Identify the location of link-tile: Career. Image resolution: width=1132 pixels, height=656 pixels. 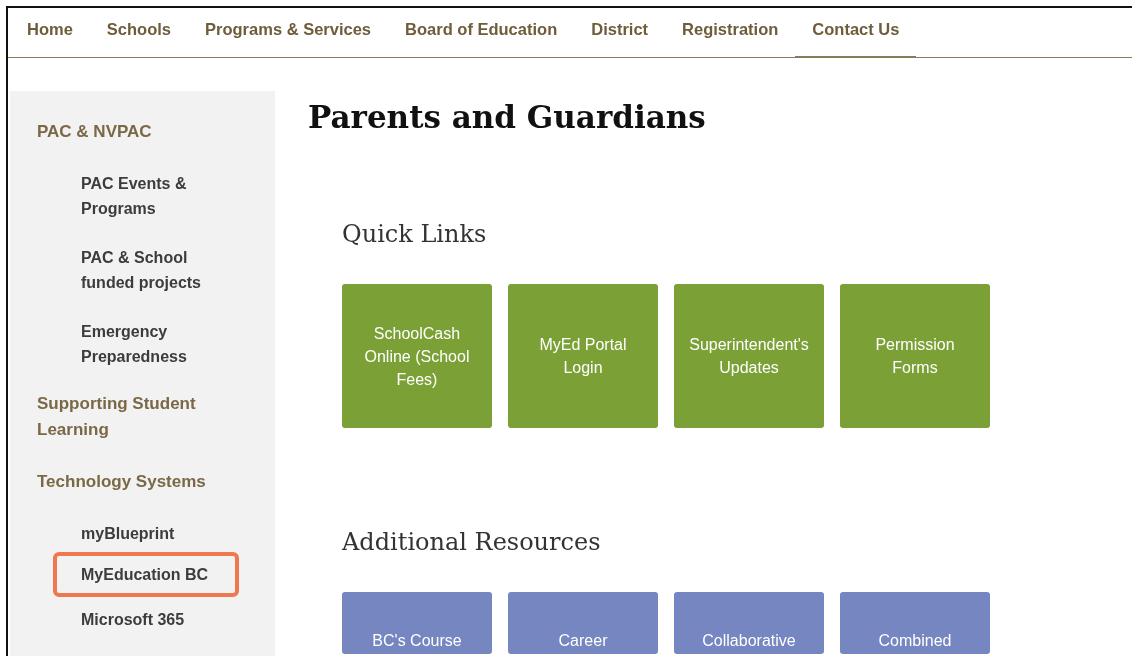
(583, 623).